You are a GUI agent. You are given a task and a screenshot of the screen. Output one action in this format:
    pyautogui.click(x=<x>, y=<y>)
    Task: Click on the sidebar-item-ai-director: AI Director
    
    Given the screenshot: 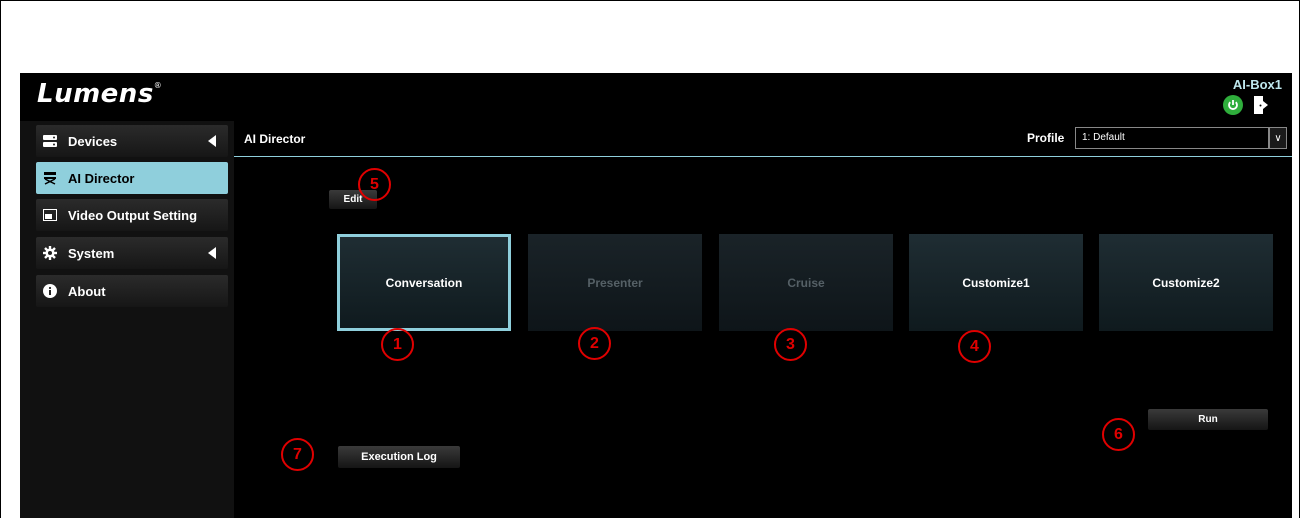 What is the action you would take?
    pyautogui.click(x=132, y=178)
    